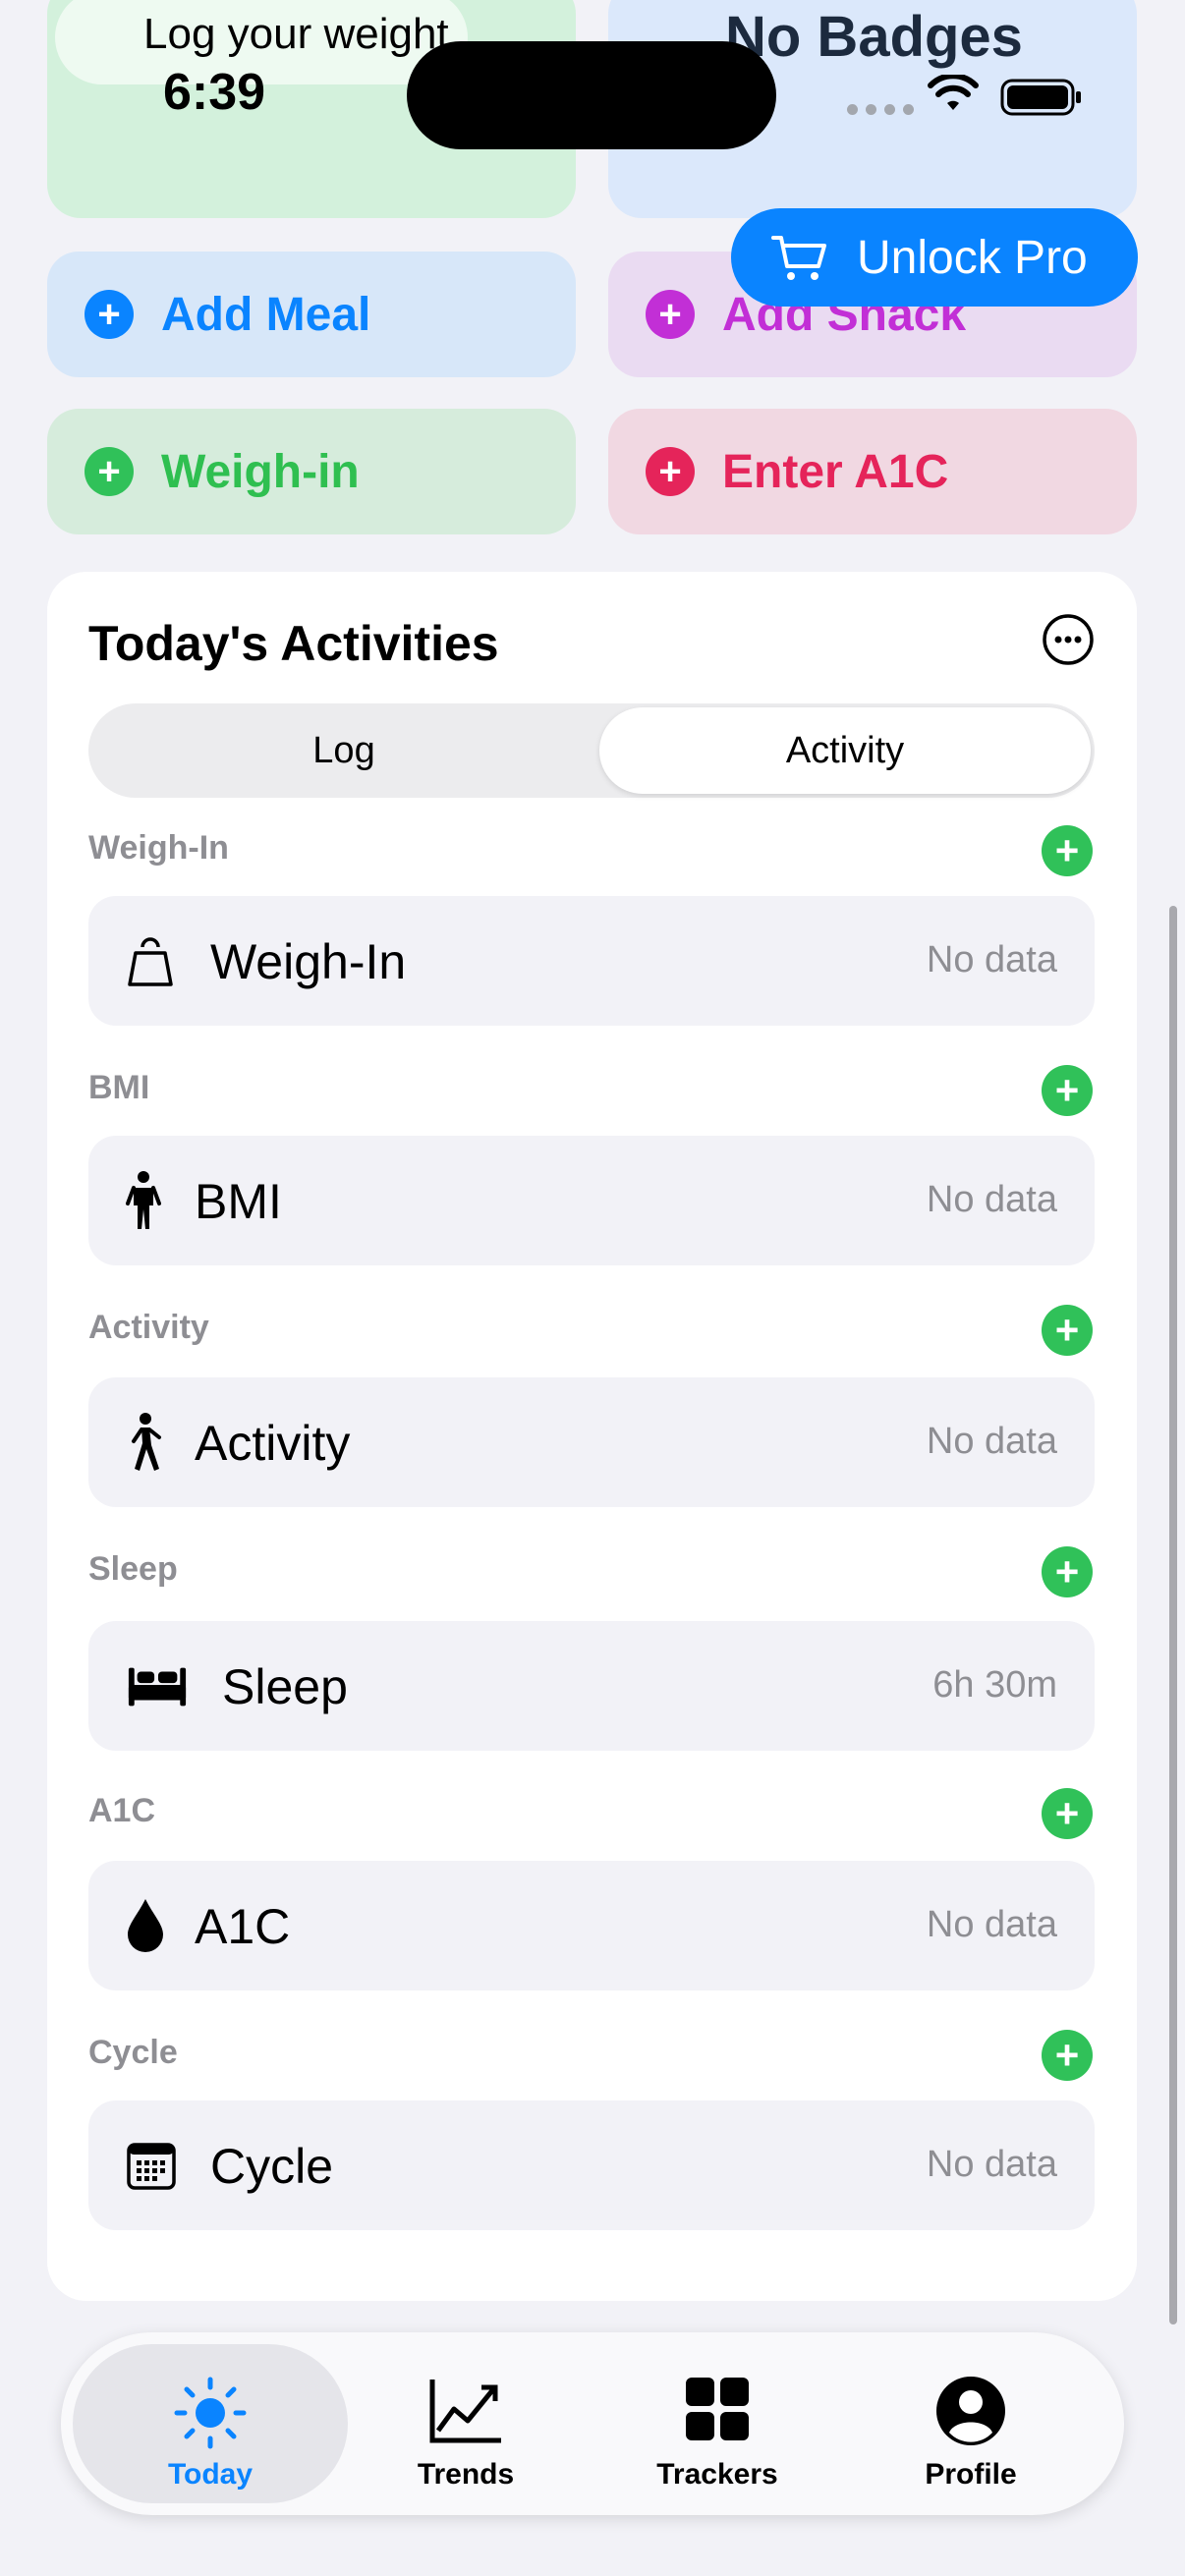 The height and width of the screenshot is (2576, 1185). I want to click on section-header-a1c: A1C, so click(122, 1810).